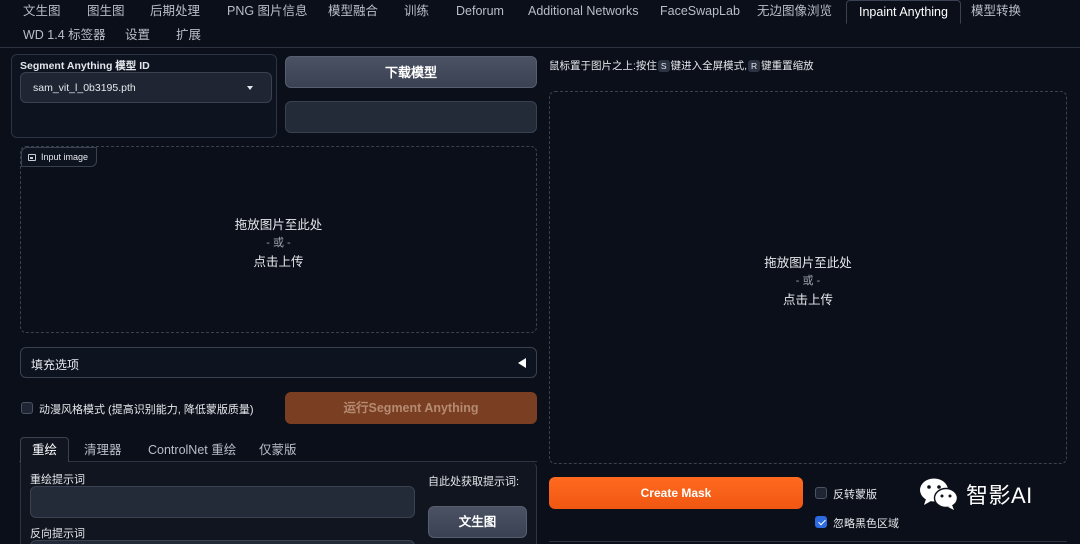 Image resolution: width=1080 pixels, height=544 pixels. Describe the element at coordinates (522, 363) in the screenshot. I see `collapse-triangle-icon` at that location.